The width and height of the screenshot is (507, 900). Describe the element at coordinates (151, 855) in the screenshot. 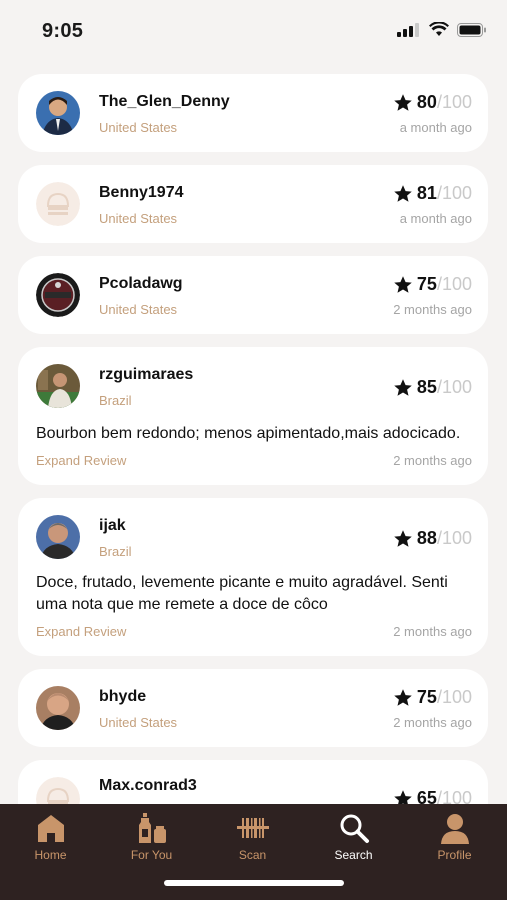

I see `tab-label: For You` at that location.